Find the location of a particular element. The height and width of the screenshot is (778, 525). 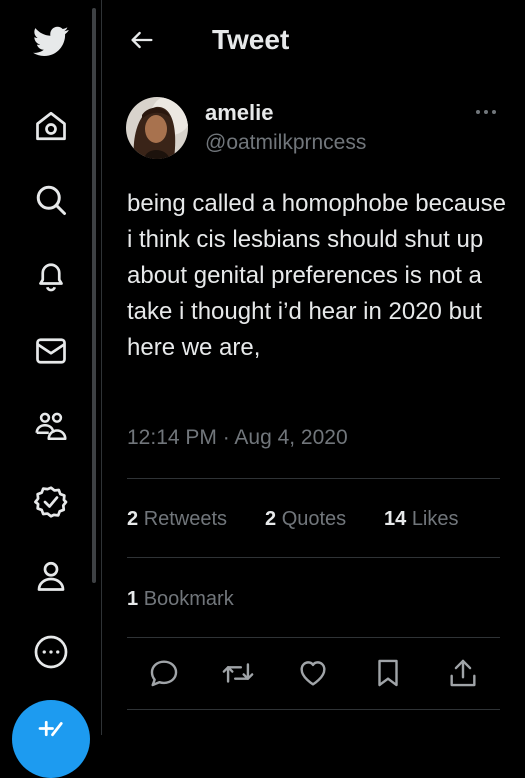

sidebar-scrollbar is located at coordinates (94, 295).